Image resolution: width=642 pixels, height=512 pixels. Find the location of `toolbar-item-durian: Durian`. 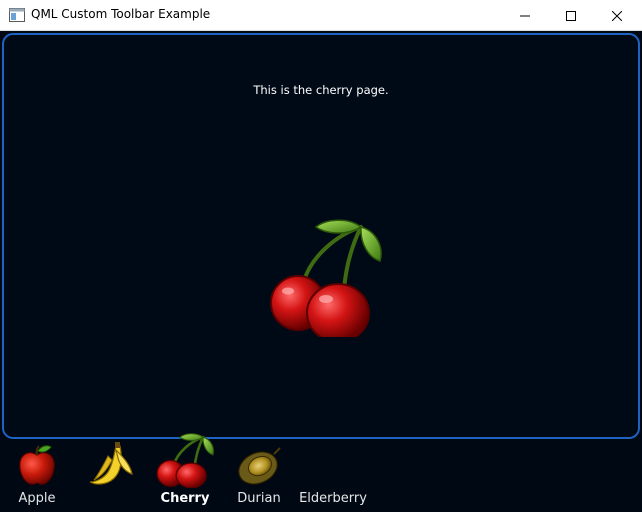

toolbar-item-durian: Durian is located at coordinates (259, 476).